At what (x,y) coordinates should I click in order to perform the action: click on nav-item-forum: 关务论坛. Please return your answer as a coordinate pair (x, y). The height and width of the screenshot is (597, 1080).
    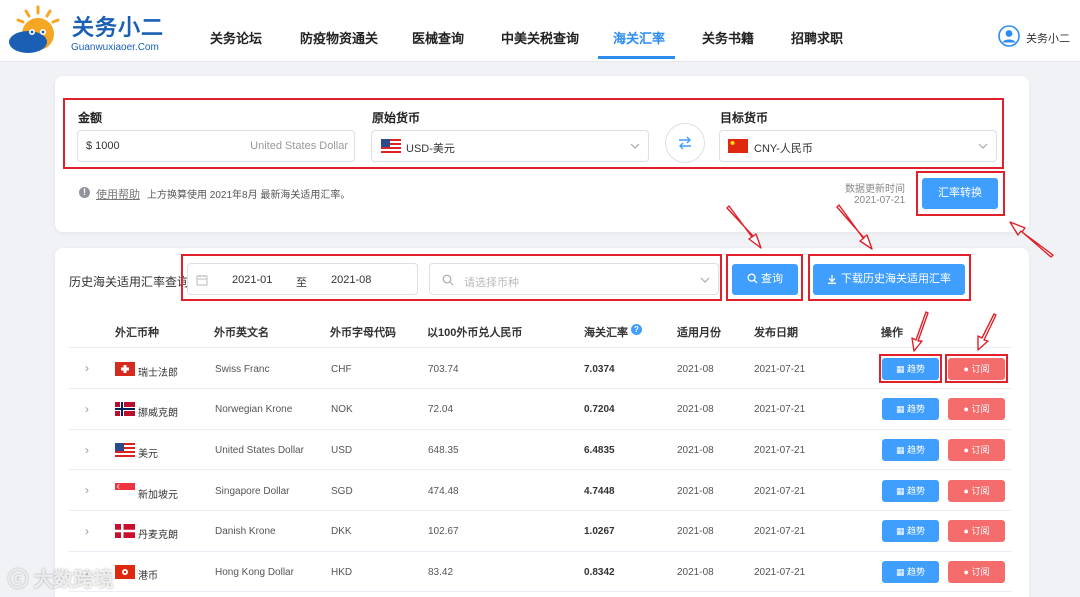
    Looking at the image, I should click on (236, 37).